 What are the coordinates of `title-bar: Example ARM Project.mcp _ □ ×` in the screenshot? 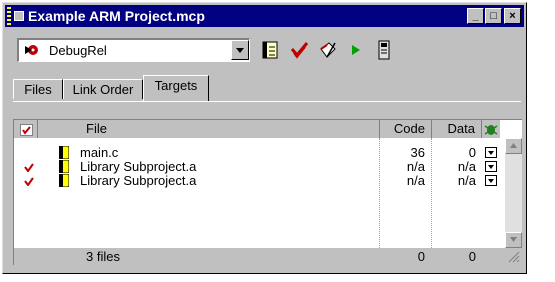 It's located at (264, 16).